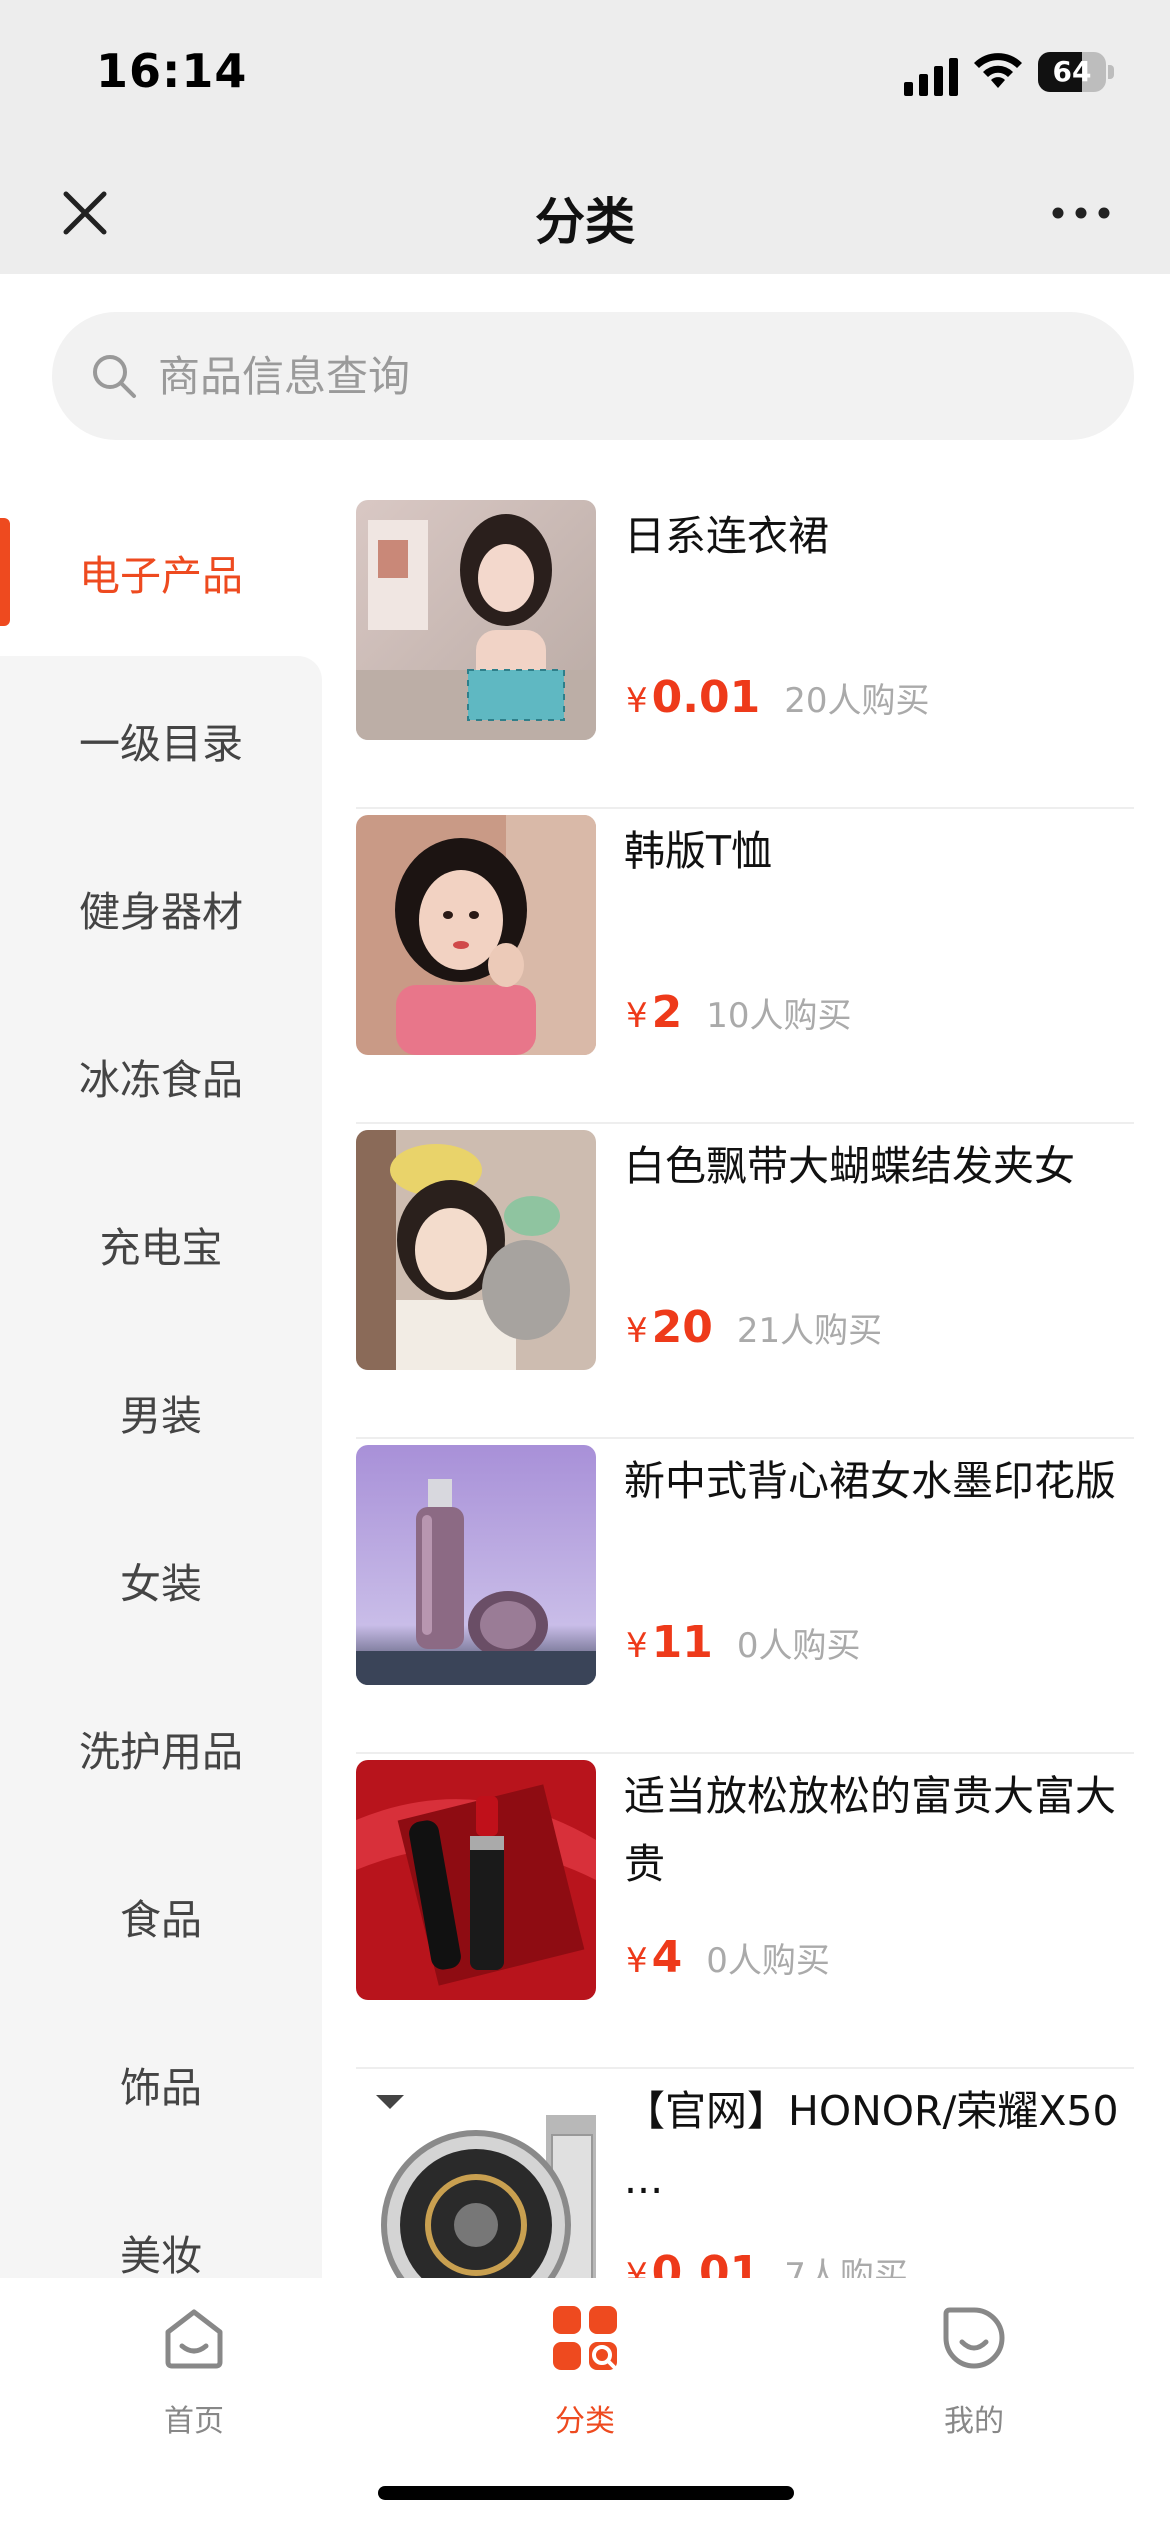 This screenshot has width=1170, height=2532. Describe the element at coordinates (161, 2255) in the screenshot. I see `category-label: 美妆` at that location.